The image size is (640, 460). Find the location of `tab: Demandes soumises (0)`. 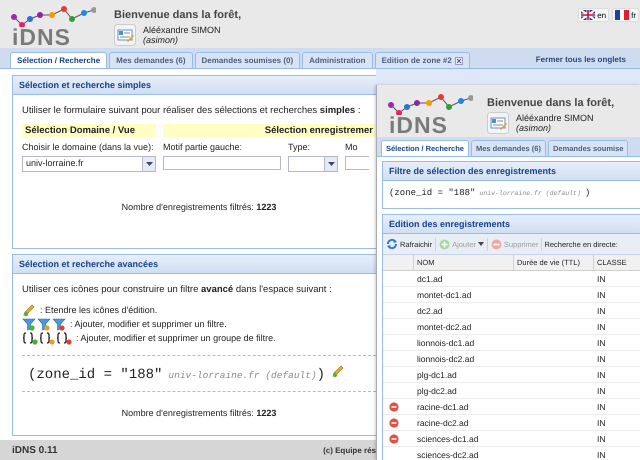

tab: Demandes soumises (0) is located at coordinates (247, 60).